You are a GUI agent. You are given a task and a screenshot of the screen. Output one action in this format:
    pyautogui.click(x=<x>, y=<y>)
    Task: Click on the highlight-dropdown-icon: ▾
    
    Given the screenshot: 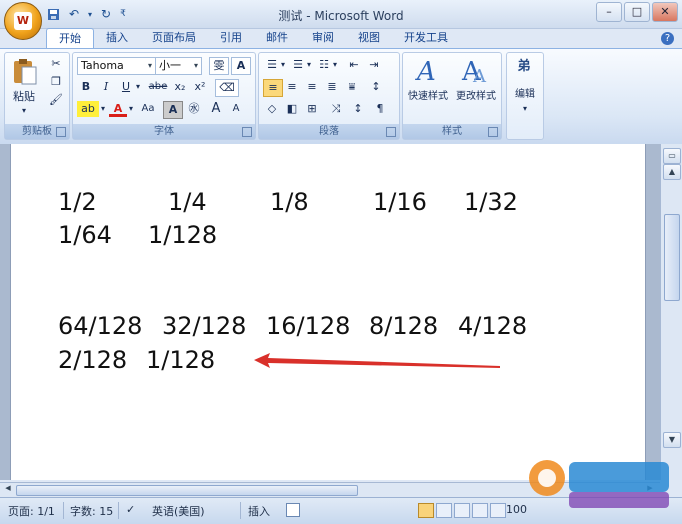 What is the action you would take?
    pyautogui.click(x=103, y=109)
    